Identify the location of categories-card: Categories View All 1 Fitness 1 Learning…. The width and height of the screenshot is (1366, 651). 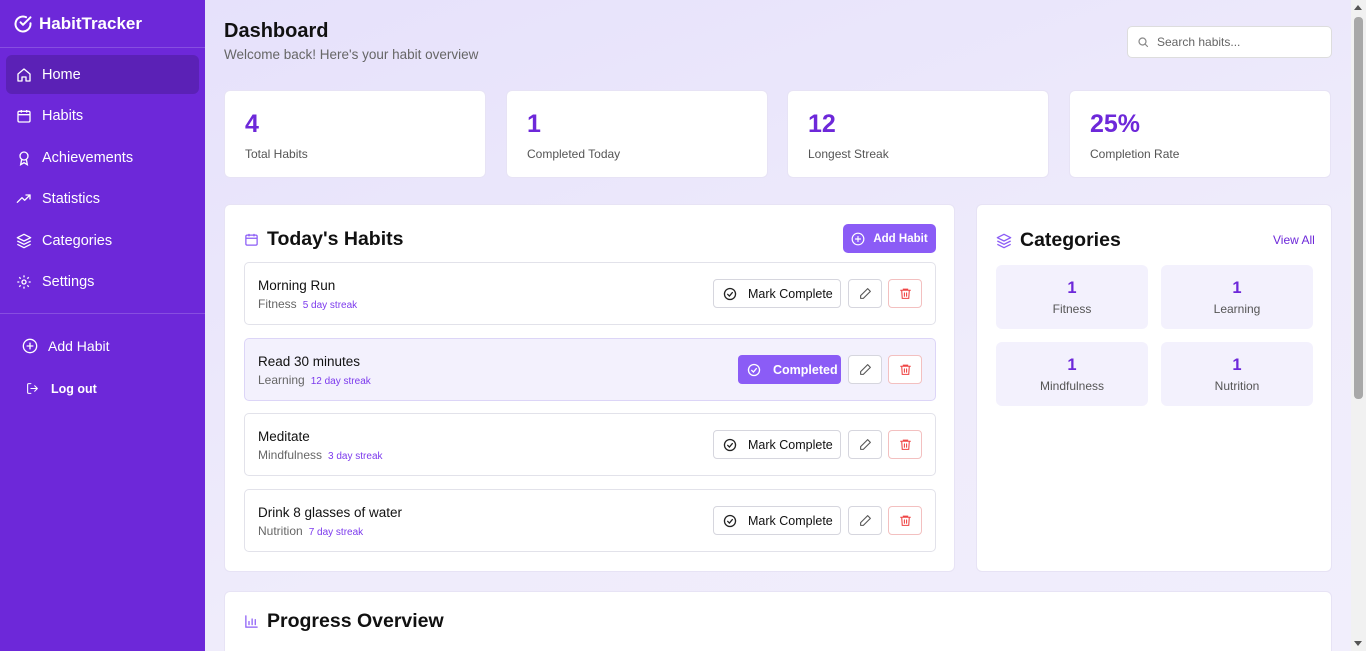
(1154, 388).